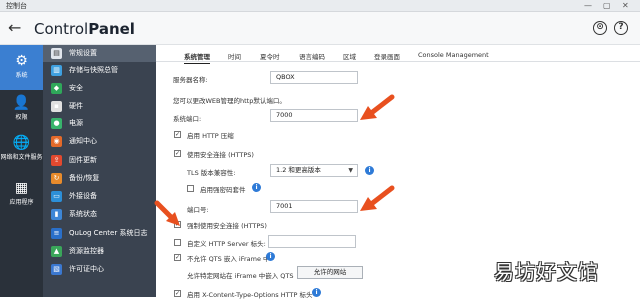 The image size is (640, 299). I want to click on app-title: ControlPanel, so click(84, 29).